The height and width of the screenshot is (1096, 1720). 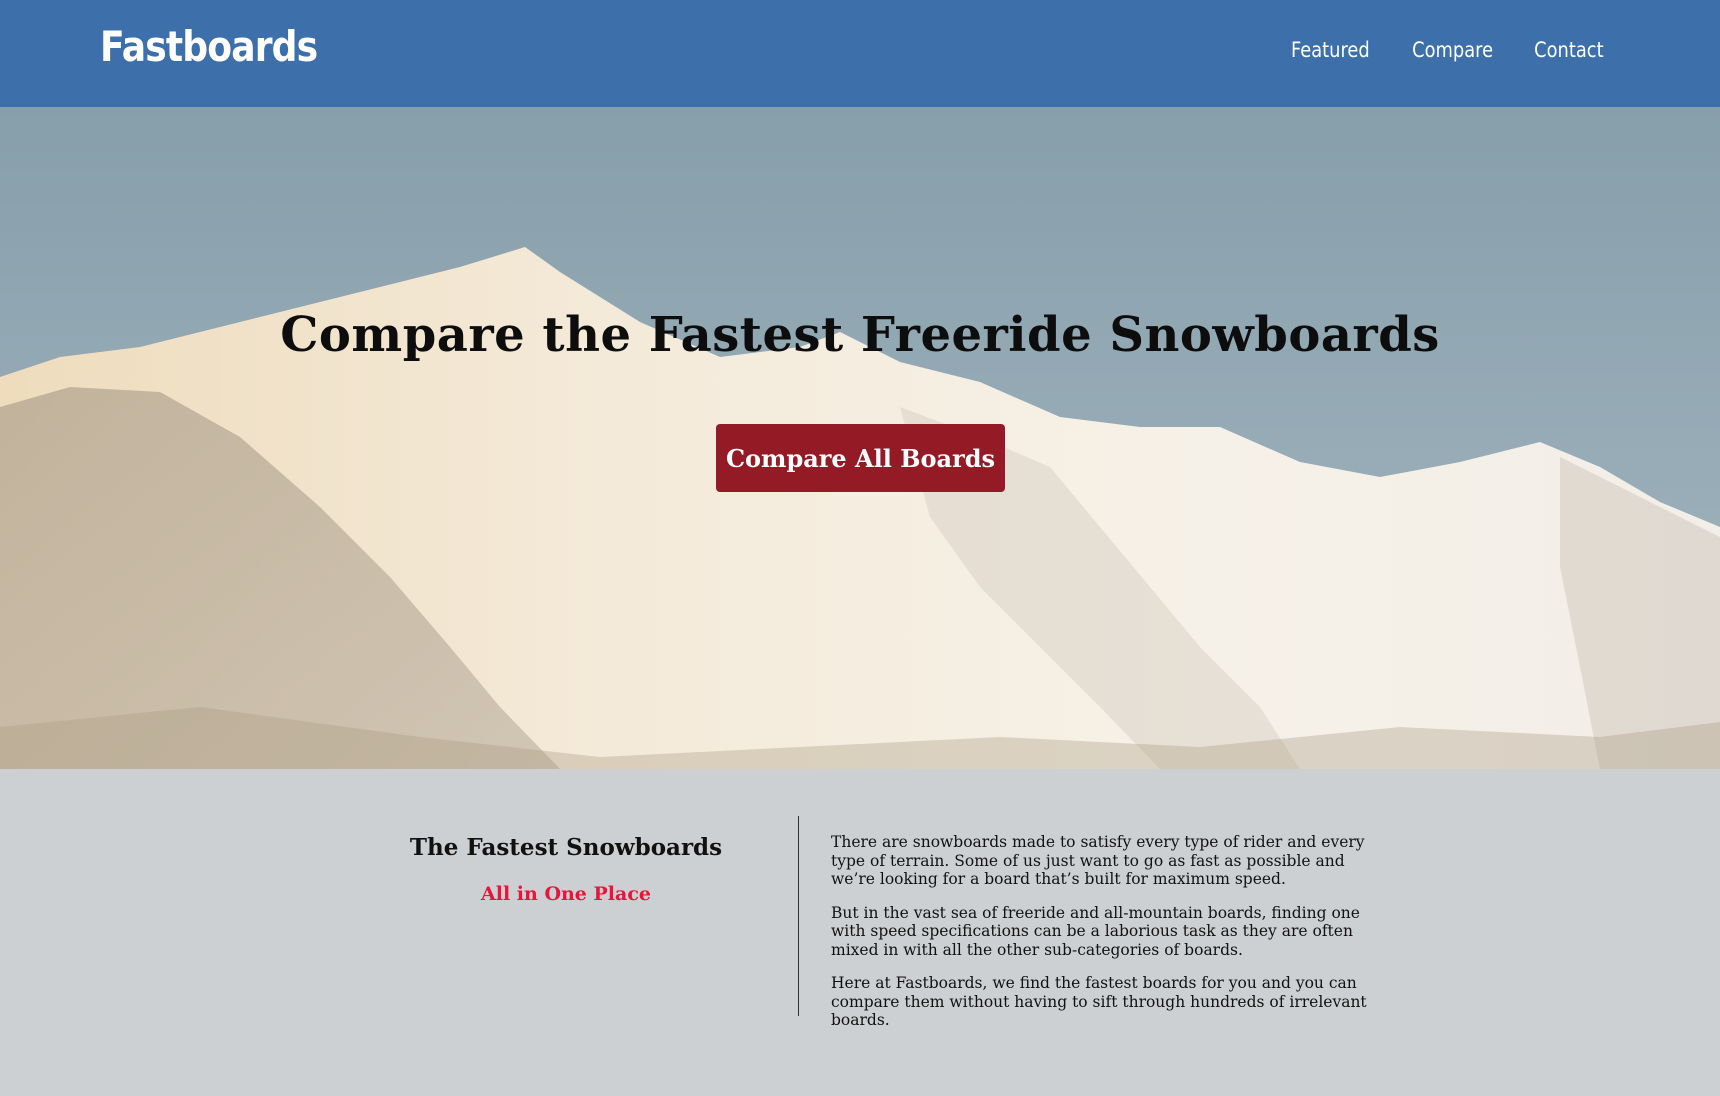 What do you see at coordinates (566, 894) in the screenshot?
I see `intro-subheading: All in One Place` at bounding box center [566, 894].